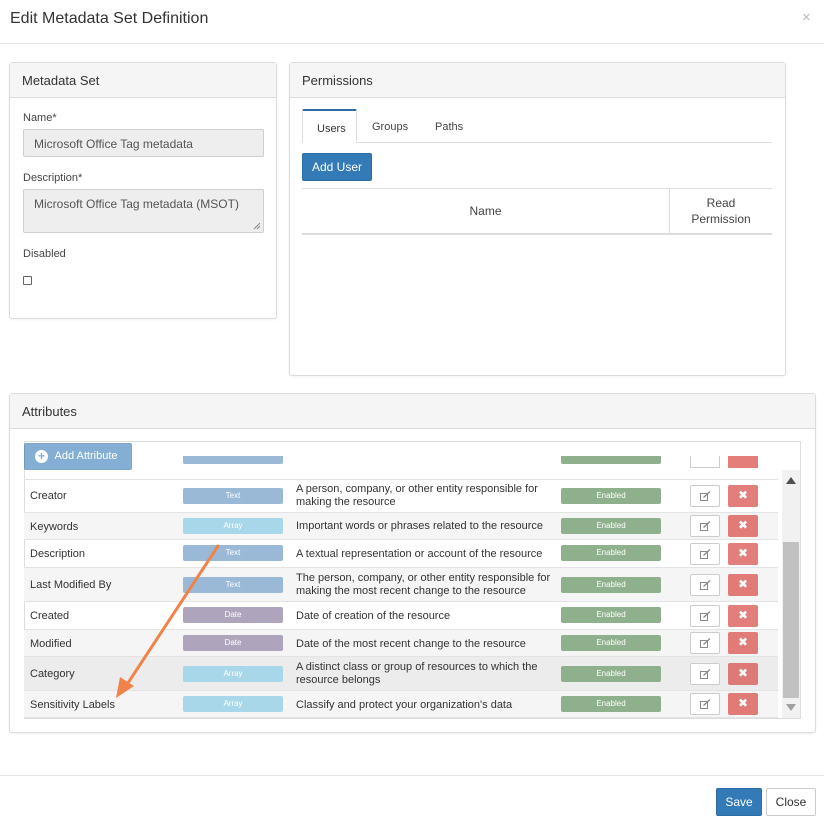  What do you see at coordinates (143, 211) in the screenshot?
I see `description-field: Microsoft Office Tag metadata (MSOT)` at bounding box center [143, 211].